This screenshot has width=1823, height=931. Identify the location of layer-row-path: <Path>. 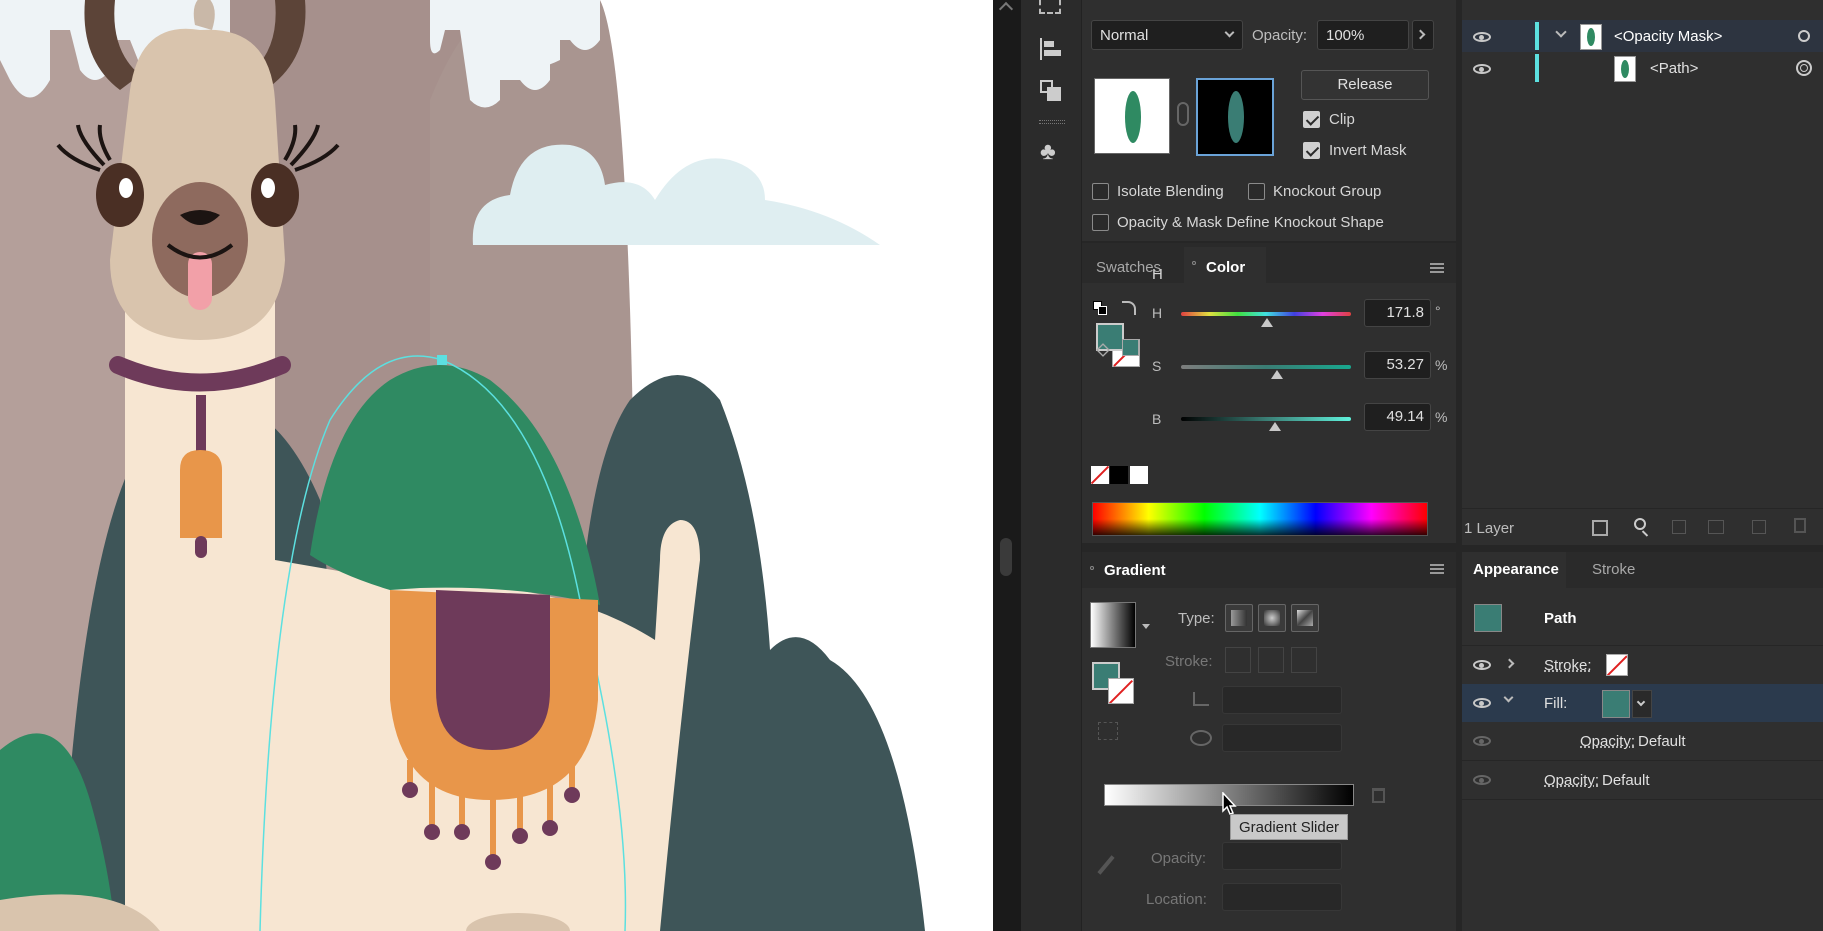
(1642, 68).